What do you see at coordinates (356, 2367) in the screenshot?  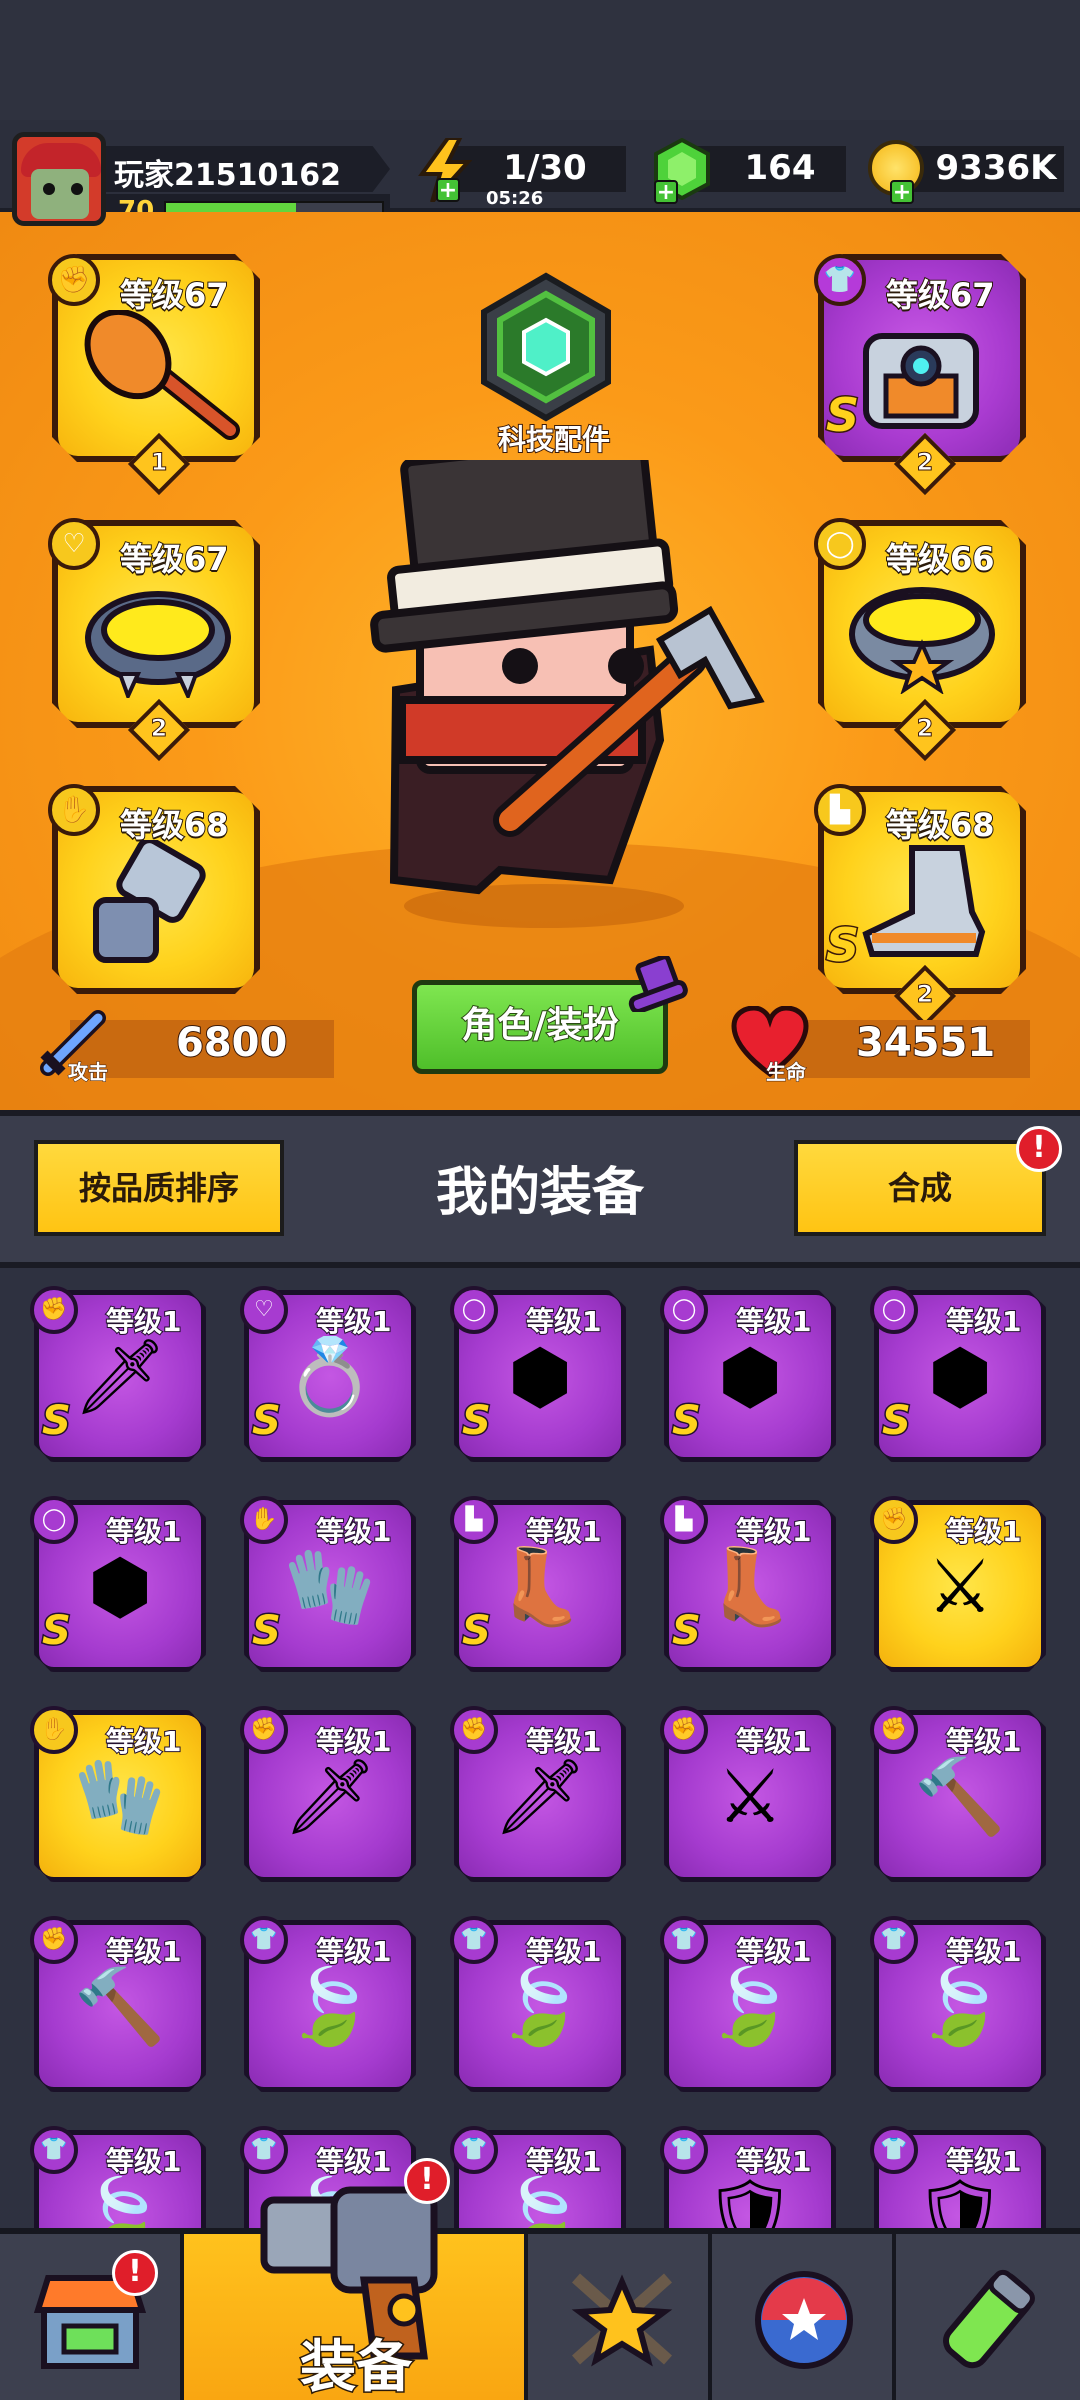 I see `nav-equipment-label: 装备` at bounding box center [356, 2367].